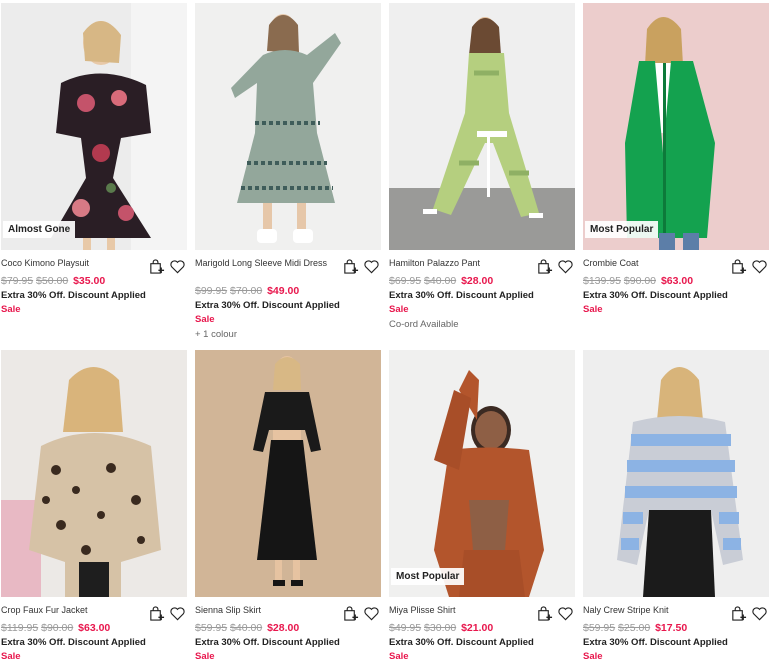 The height and width of the screenshot is (659, 771). I want to click on product-badge: Almost Gone, so click(39, 229).